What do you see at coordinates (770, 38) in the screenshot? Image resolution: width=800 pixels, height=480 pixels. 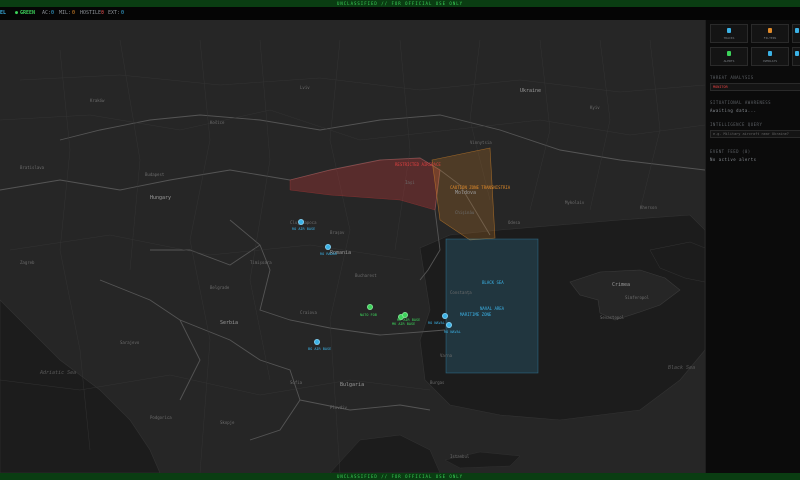 I see `filters-button-label: FILTERS` at bounding box center [770, 38].